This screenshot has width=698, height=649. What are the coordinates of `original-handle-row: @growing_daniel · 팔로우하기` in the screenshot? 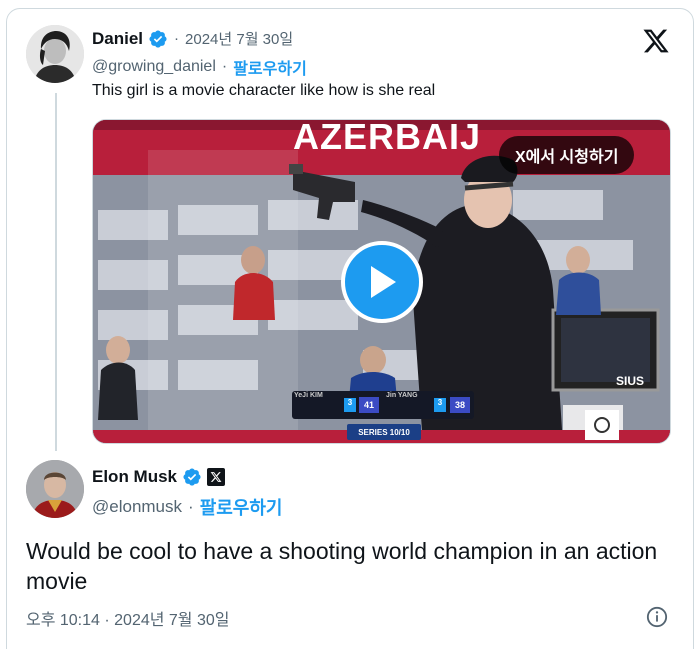 It's located at (199, 67).